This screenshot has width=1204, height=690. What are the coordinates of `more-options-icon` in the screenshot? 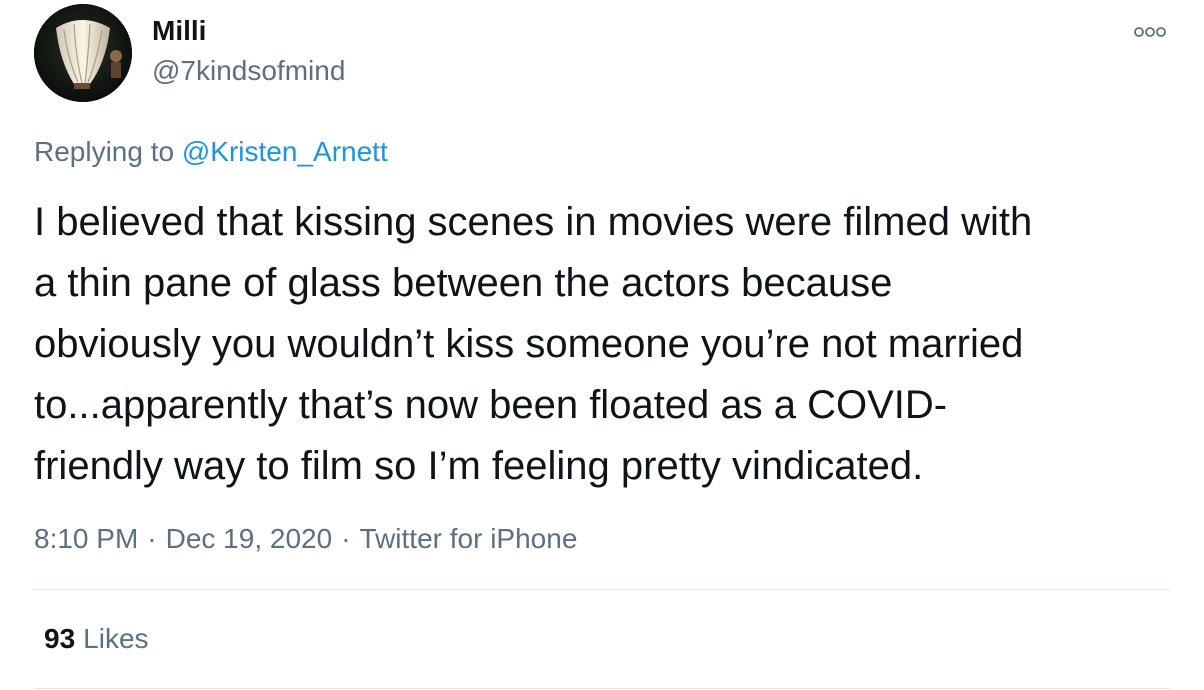 It's located at (1150, 32).